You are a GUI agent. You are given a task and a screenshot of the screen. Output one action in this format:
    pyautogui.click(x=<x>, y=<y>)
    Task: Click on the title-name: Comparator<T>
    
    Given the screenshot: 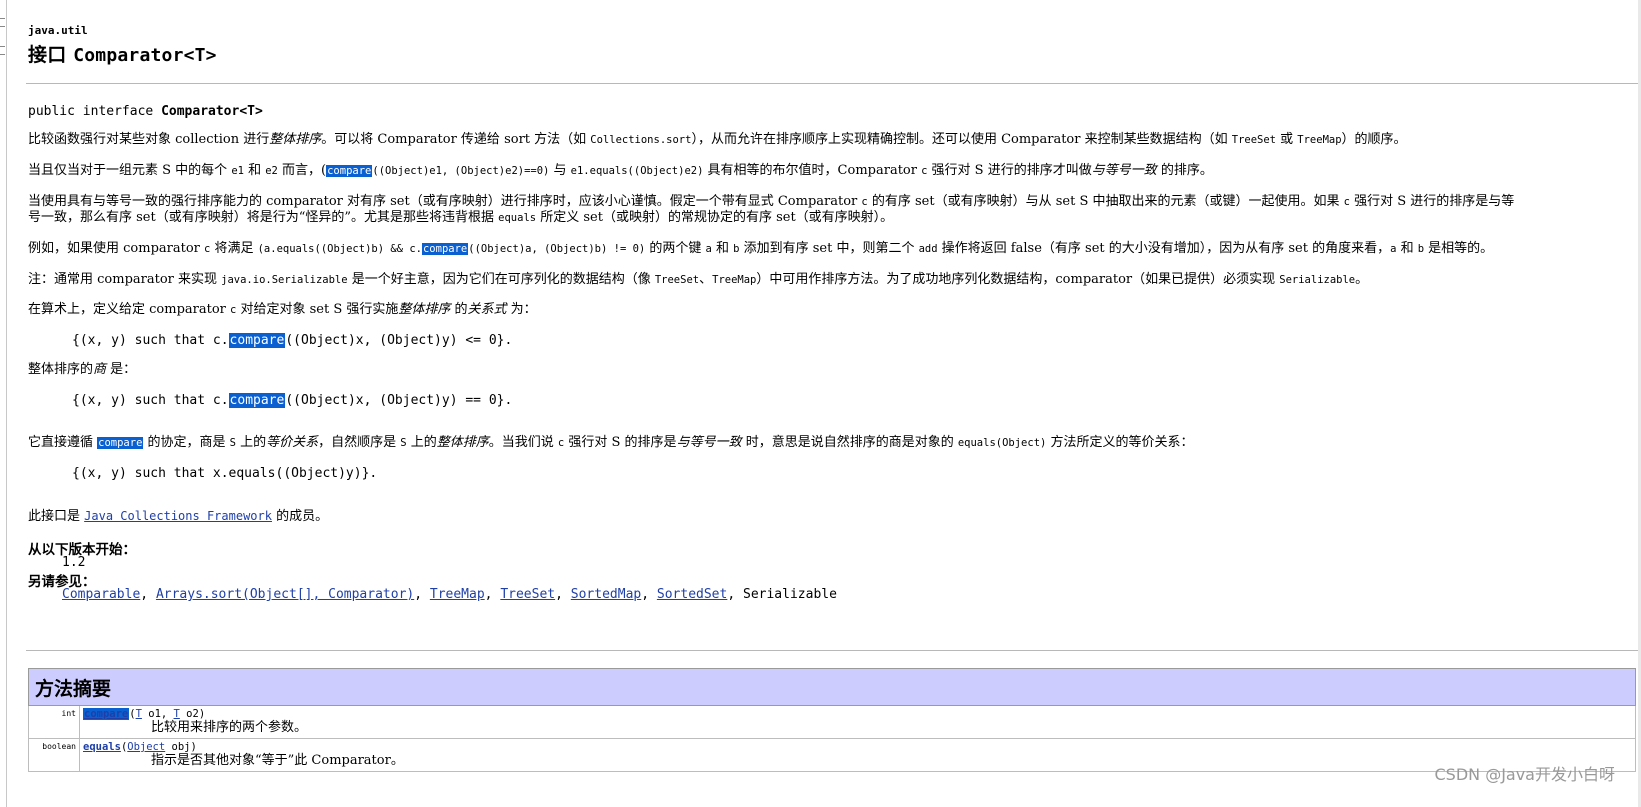 What is the action you would take?
    pyautogui.click(x=145, y=55)
    